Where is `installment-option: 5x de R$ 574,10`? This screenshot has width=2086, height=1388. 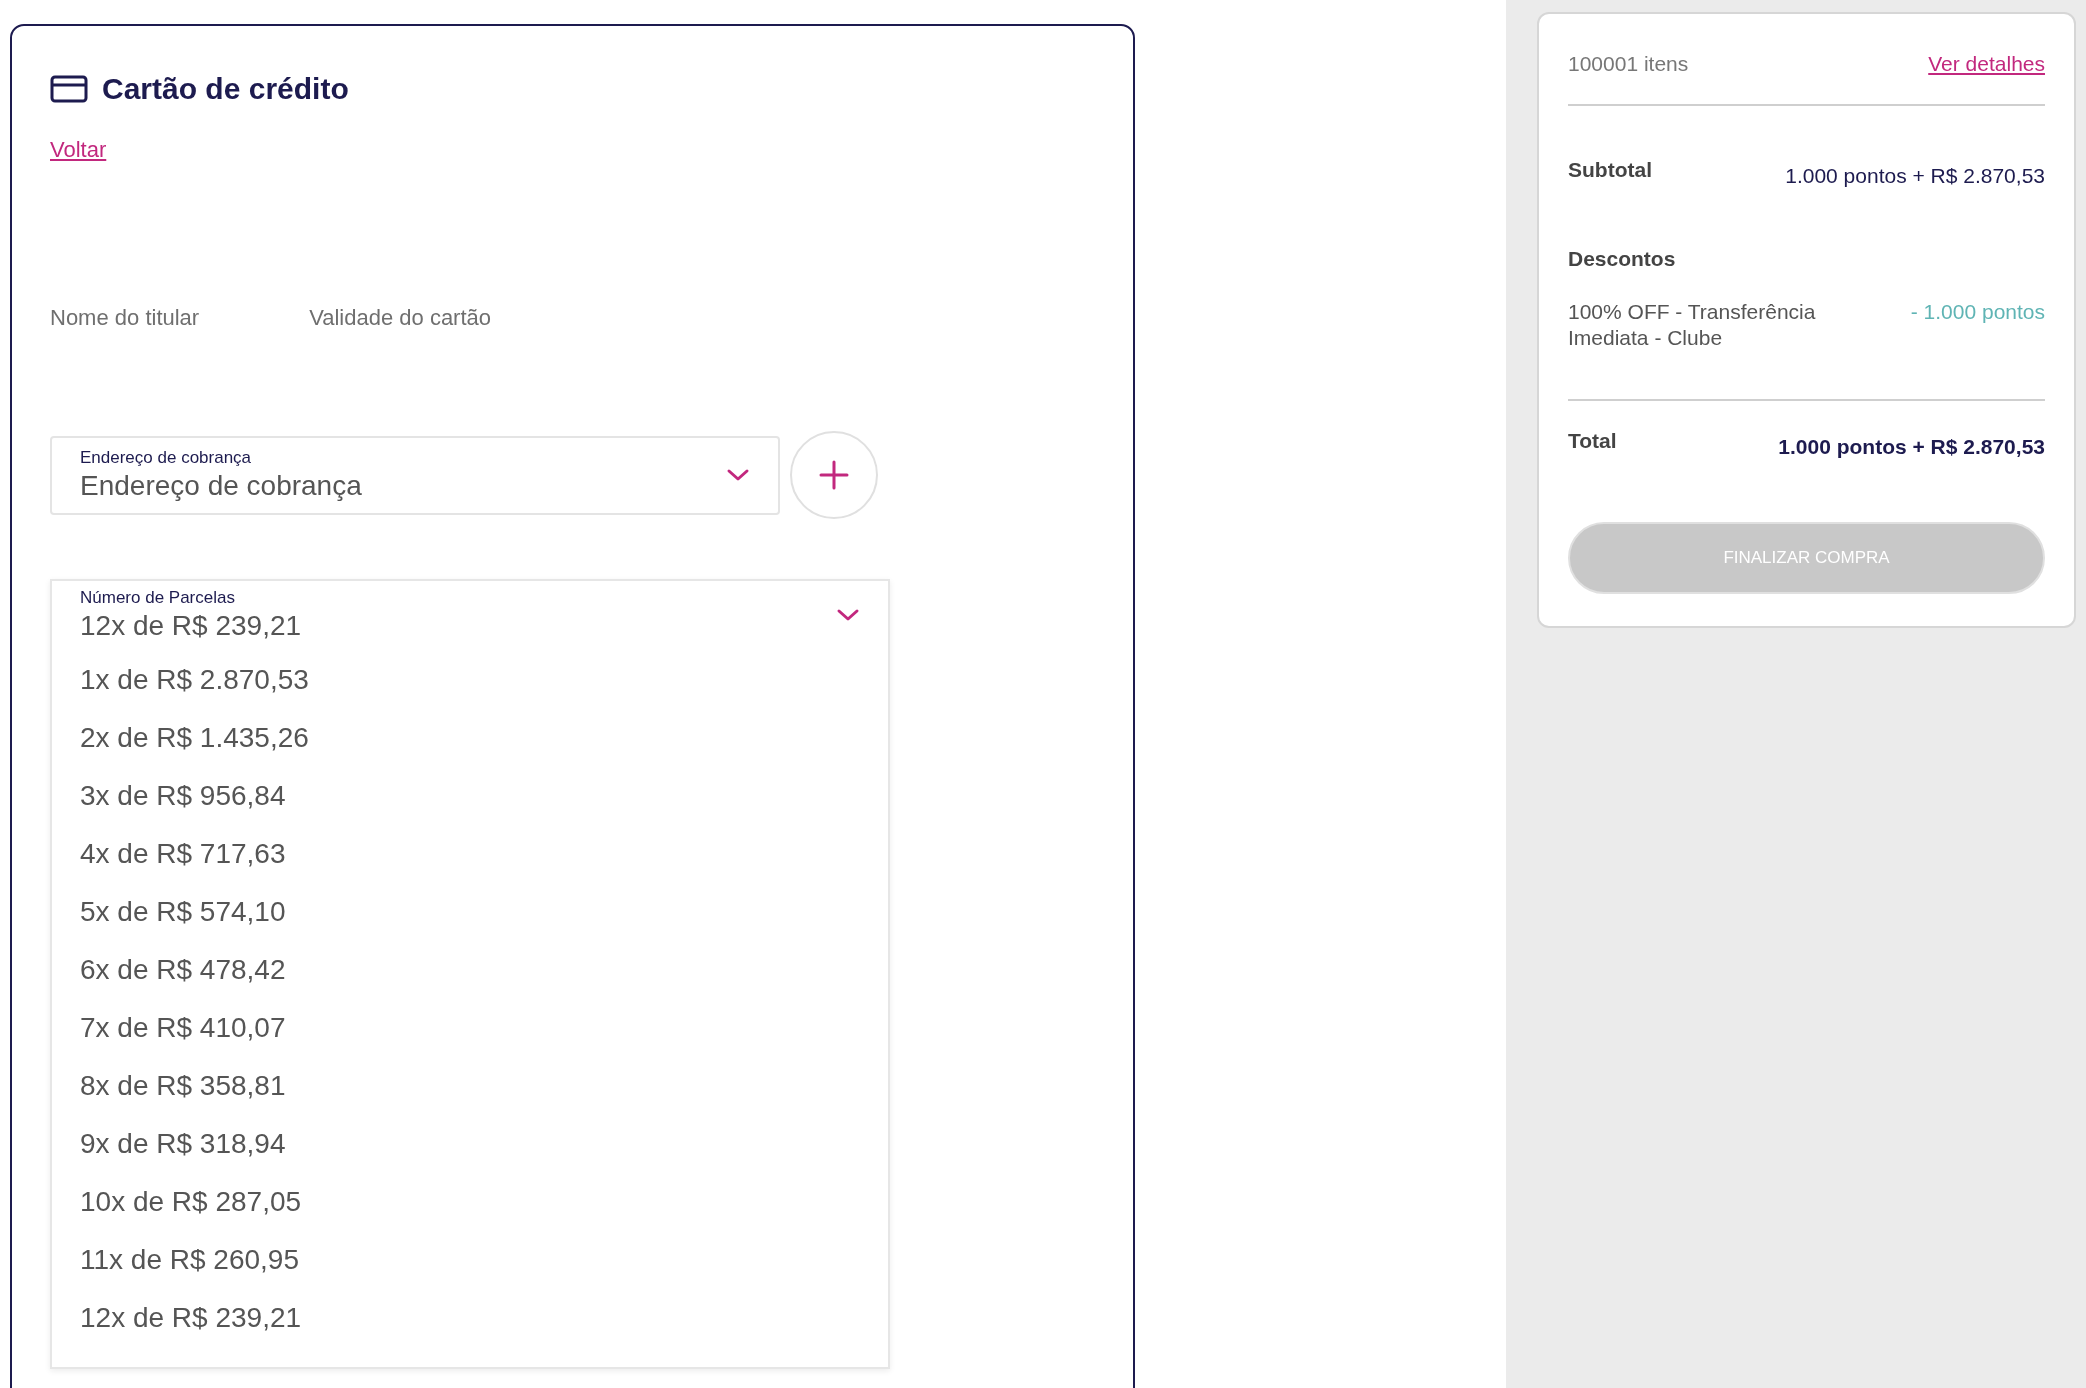 installment-option: 5x de R$ 574,10 is located at coordinates (470, 912).